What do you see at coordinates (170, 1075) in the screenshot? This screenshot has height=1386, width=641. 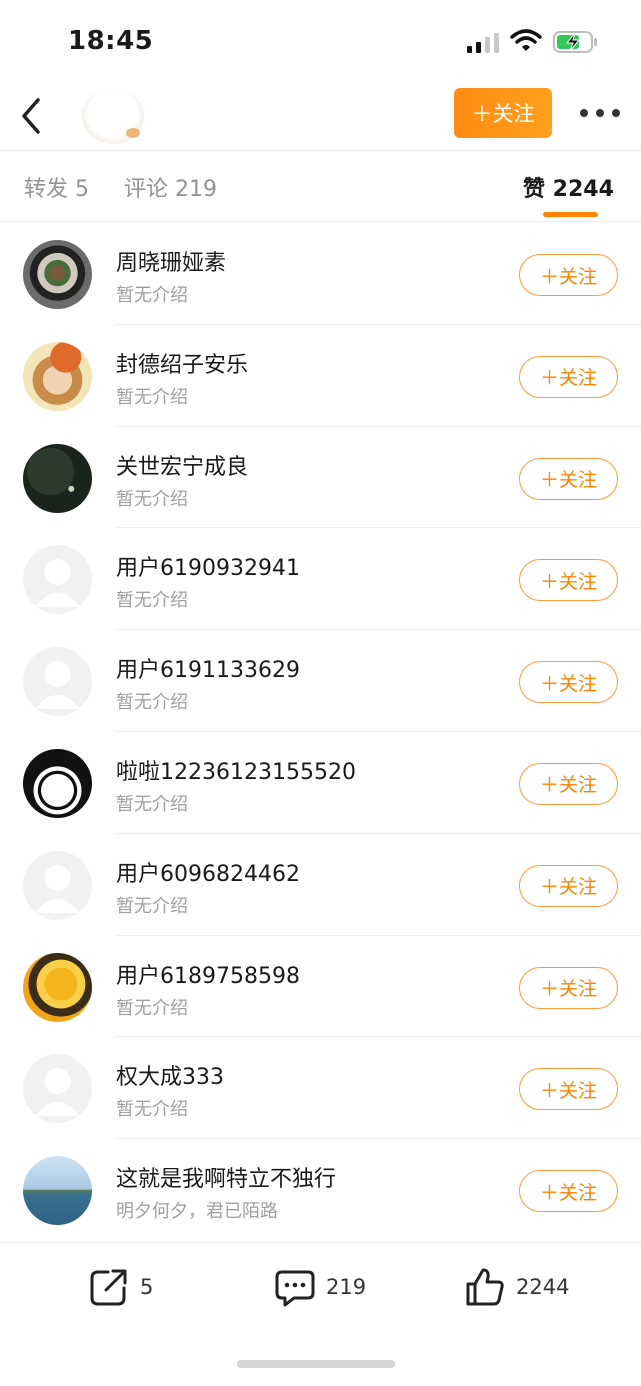 I see `user-name: 权大成333` at bounding box center [170, 1075].